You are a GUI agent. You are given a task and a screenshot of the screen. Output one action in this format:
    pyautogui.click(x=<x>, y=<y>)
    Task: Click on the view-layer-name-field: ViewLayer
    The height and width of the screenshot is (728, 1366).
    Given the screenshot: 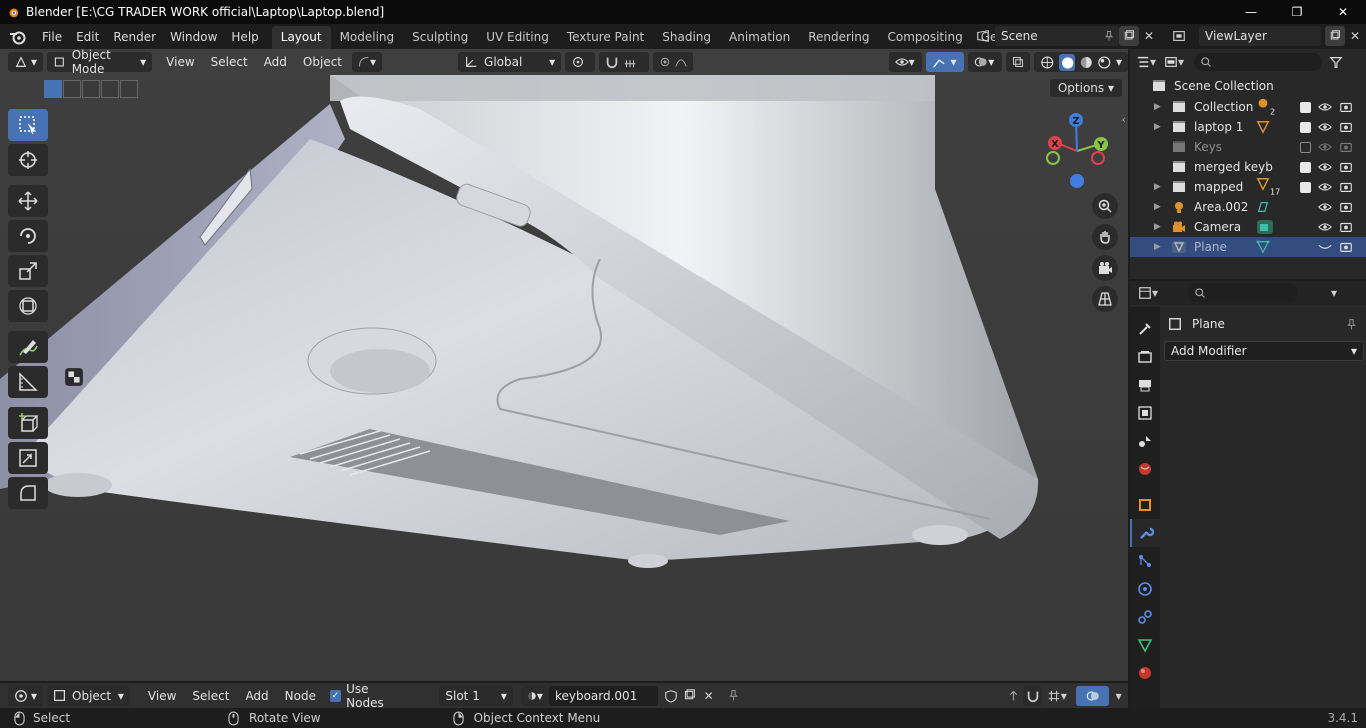 What is the action you would take?
    pyautogui.click(x=1260, y=35)
    